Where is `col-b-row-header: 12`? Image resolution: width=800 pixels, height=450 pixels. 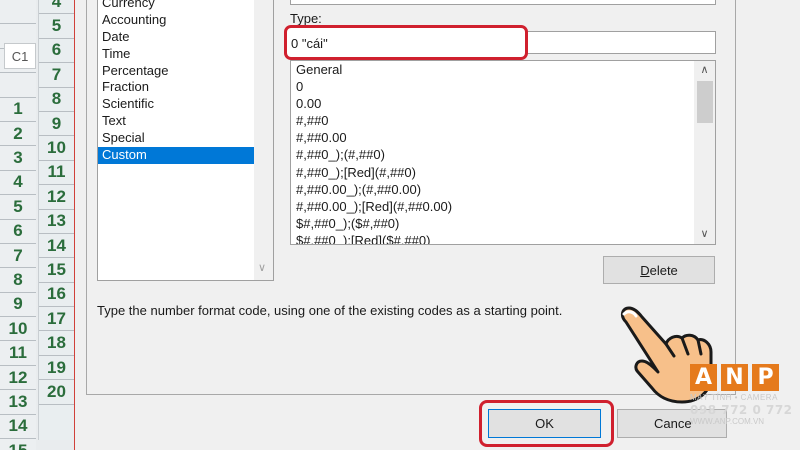
col-b-row-header: 12 is located at coordinates (56, 197).